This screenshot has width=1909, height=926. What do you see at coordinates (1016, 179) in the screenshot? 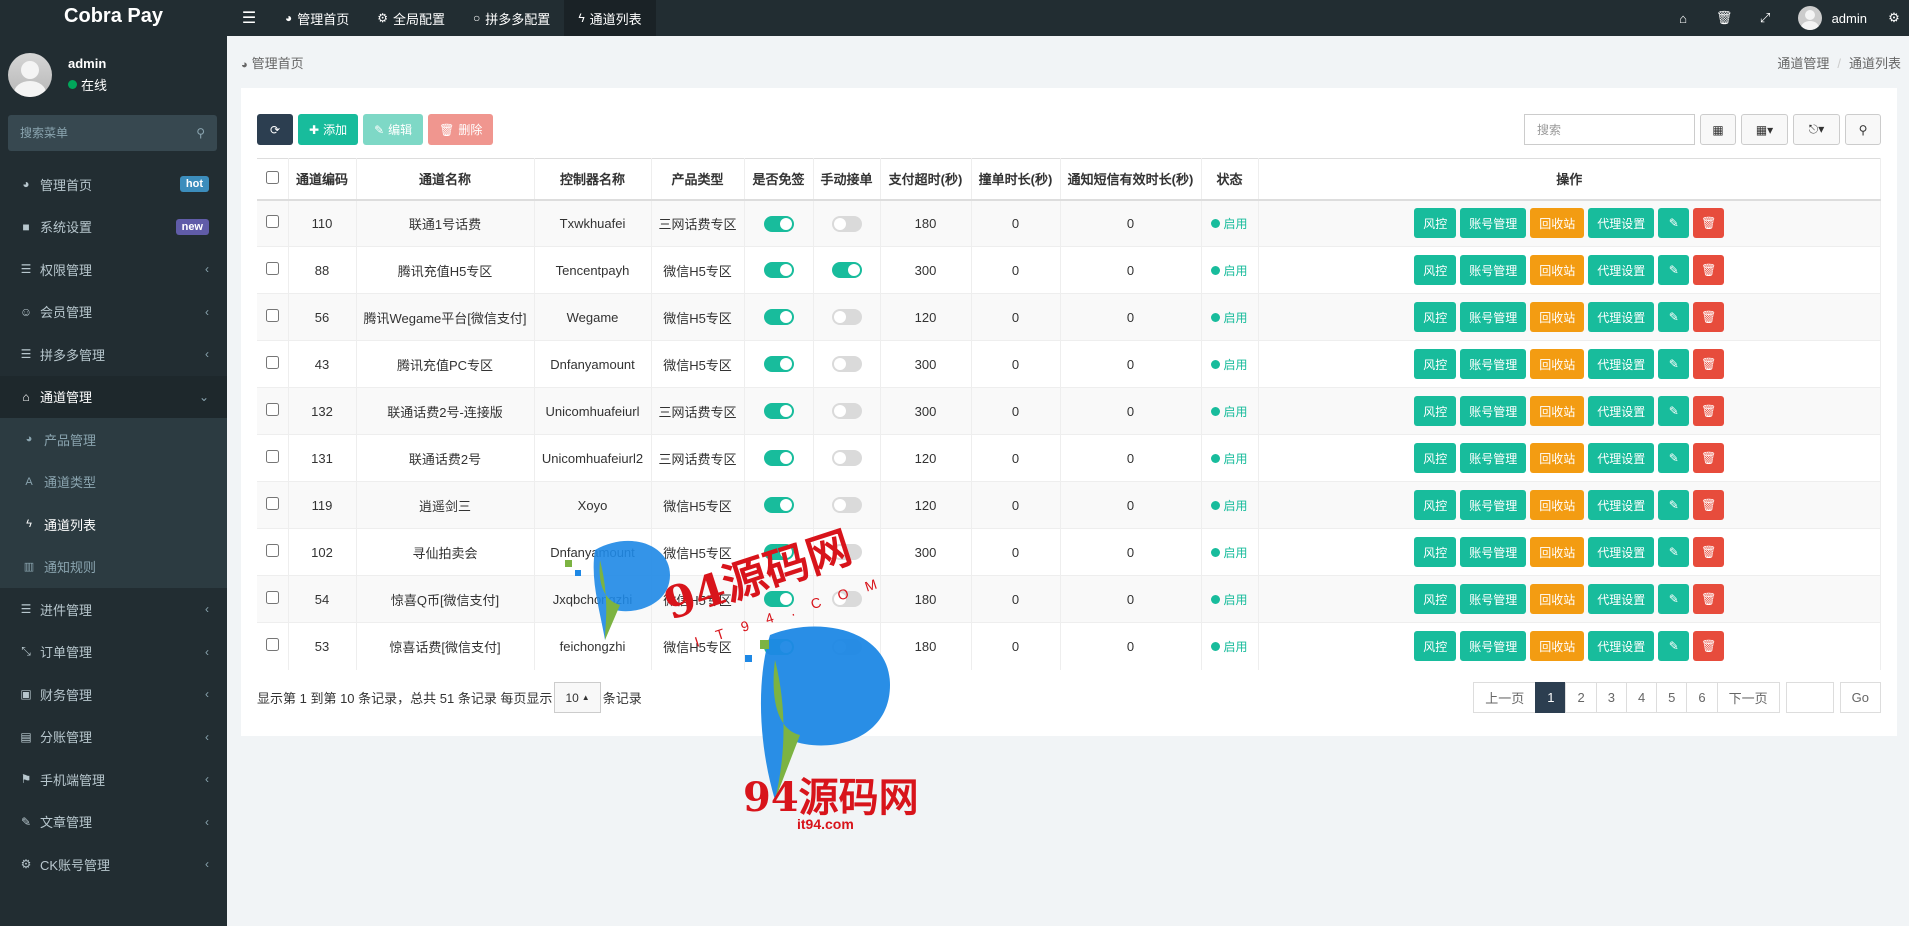
I see `col-collide-duration: 撞单时长(秒)` at bounding box center [1016, 179].